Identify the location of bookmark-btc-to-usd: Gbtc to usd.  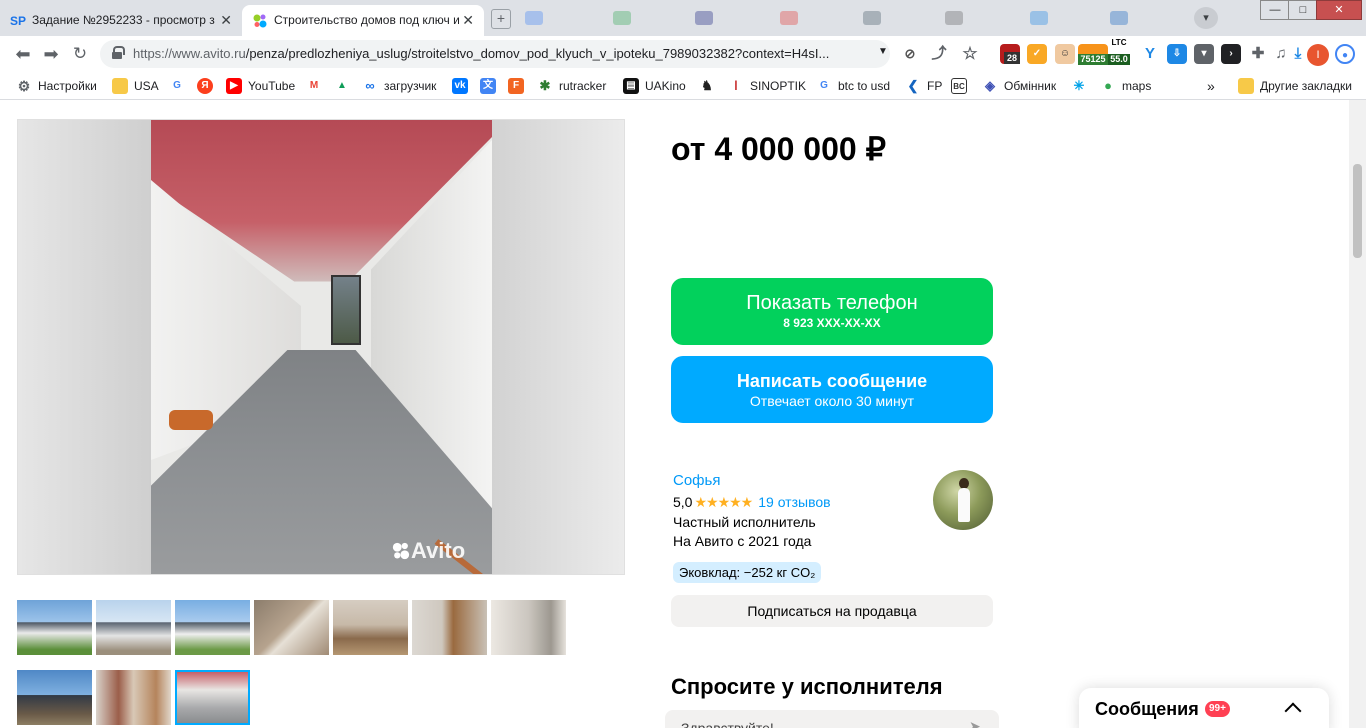
(853, 86).